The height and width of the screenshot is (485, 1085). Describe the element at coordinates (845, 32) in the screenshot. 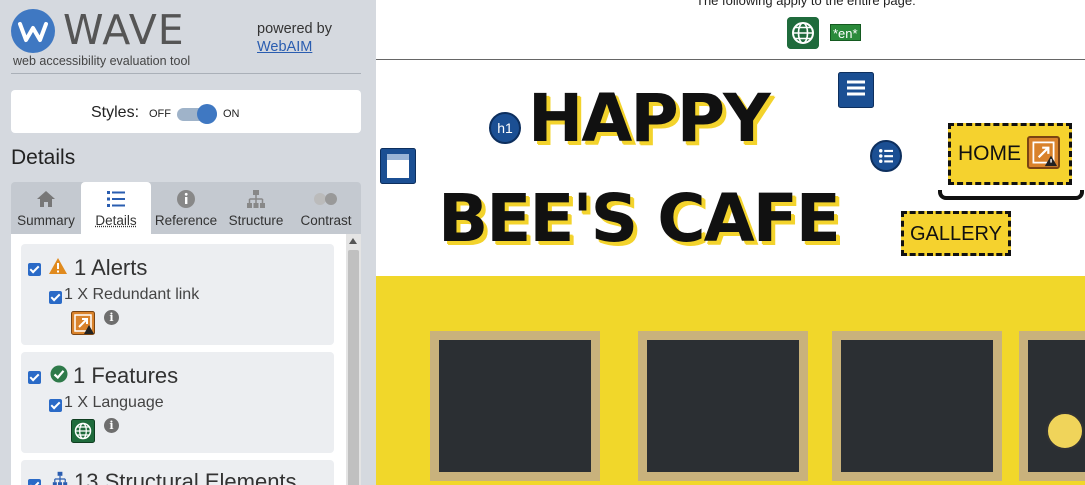

I see `language-tag: *en*` at that location.